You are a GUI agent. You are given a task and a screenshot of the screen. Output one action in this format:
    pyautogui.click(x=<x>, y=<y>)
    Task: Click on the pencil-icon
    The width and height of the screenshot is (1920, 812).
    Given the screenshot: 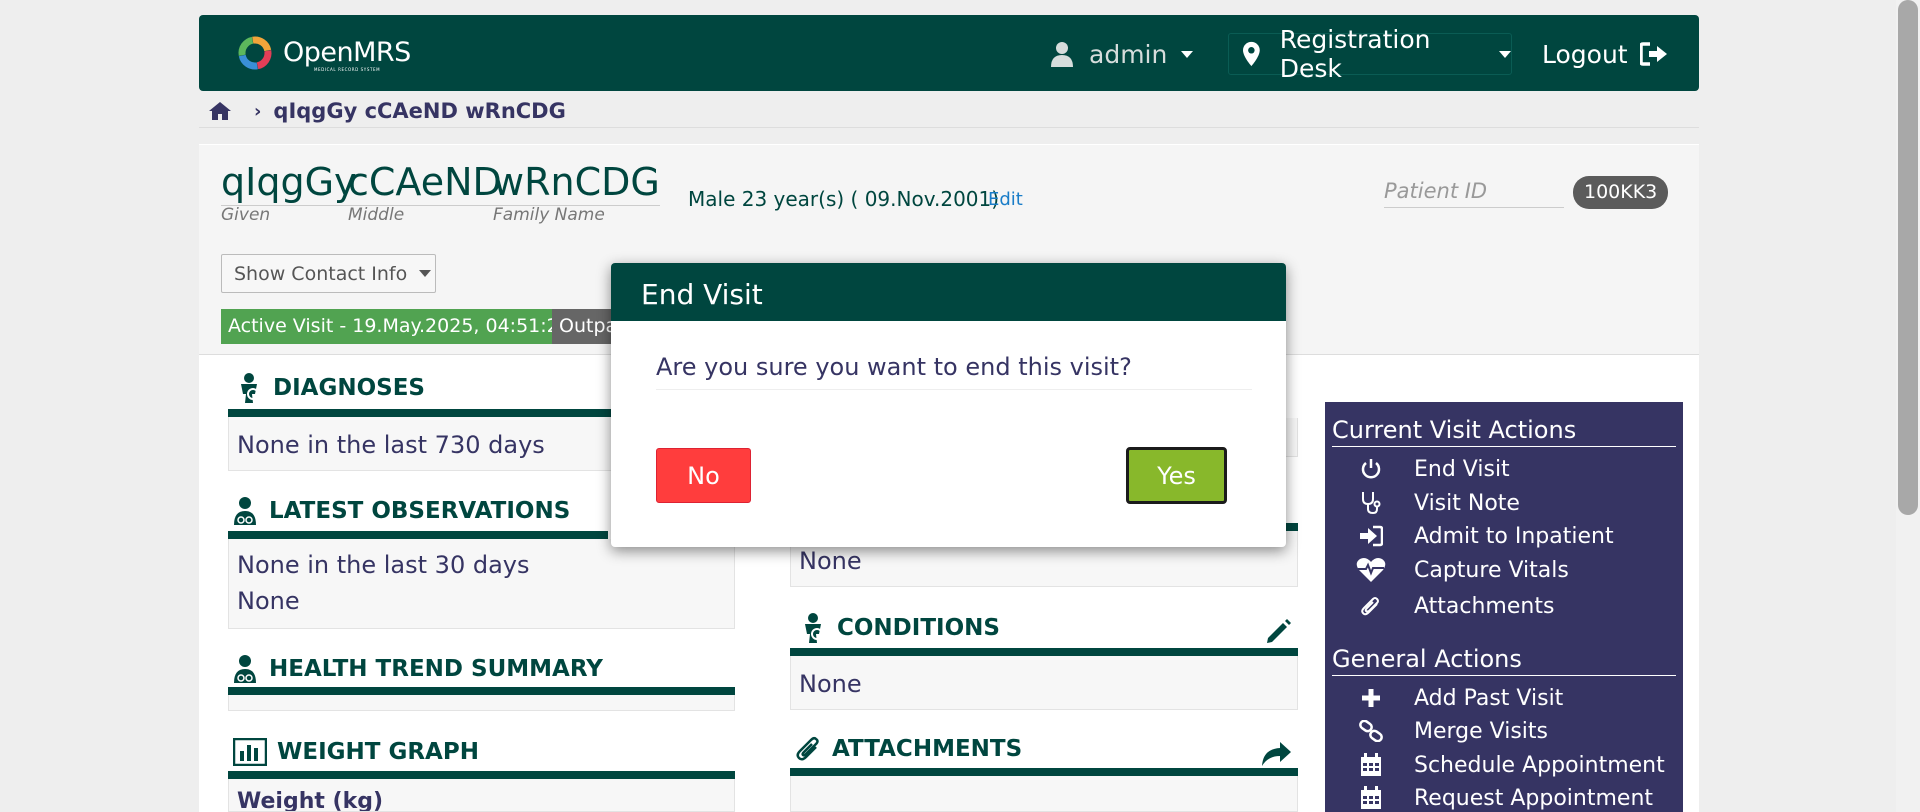 What is the action you would take?
    pyautogui.click(x=1278, y=632)
    